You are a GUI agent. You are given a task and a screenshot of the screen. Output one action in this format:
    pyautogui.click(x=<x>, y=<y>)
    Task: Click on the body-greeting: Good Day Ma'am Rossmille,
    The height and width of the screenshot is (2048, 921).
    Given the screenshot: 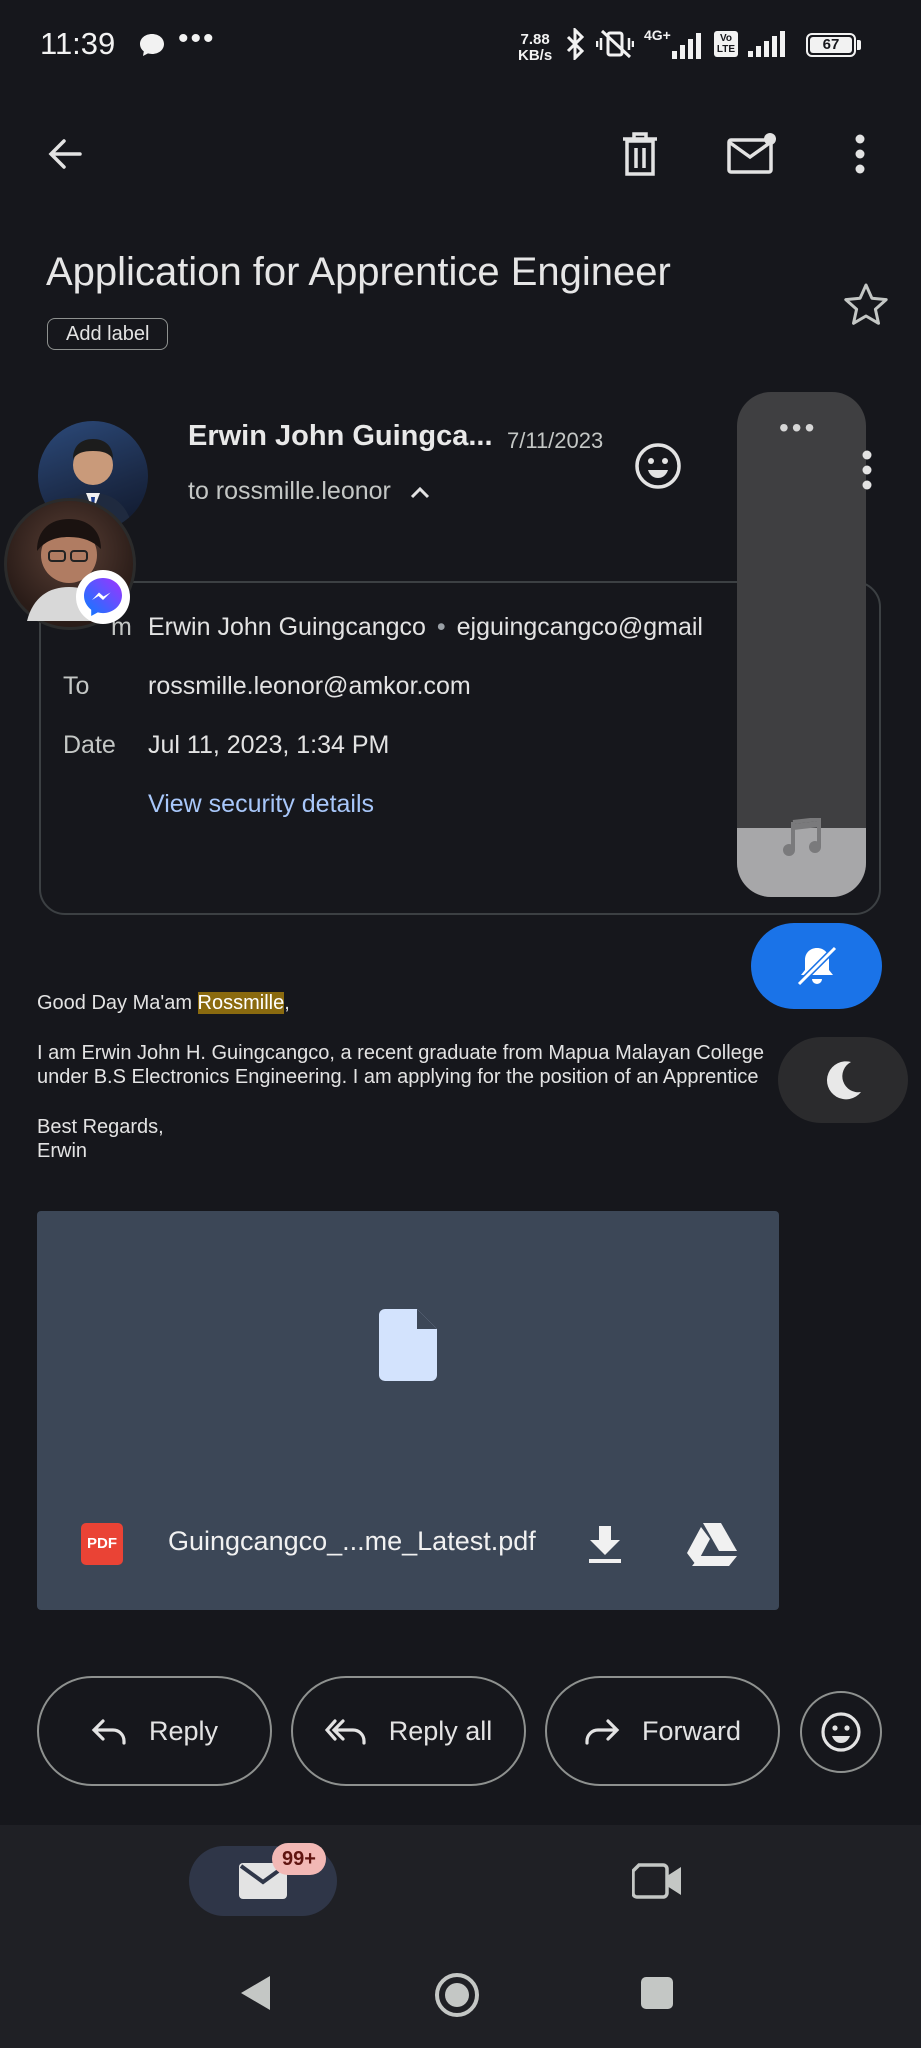 What is the action you would take?
    pyautogui.click(x=163, y=1003)
    